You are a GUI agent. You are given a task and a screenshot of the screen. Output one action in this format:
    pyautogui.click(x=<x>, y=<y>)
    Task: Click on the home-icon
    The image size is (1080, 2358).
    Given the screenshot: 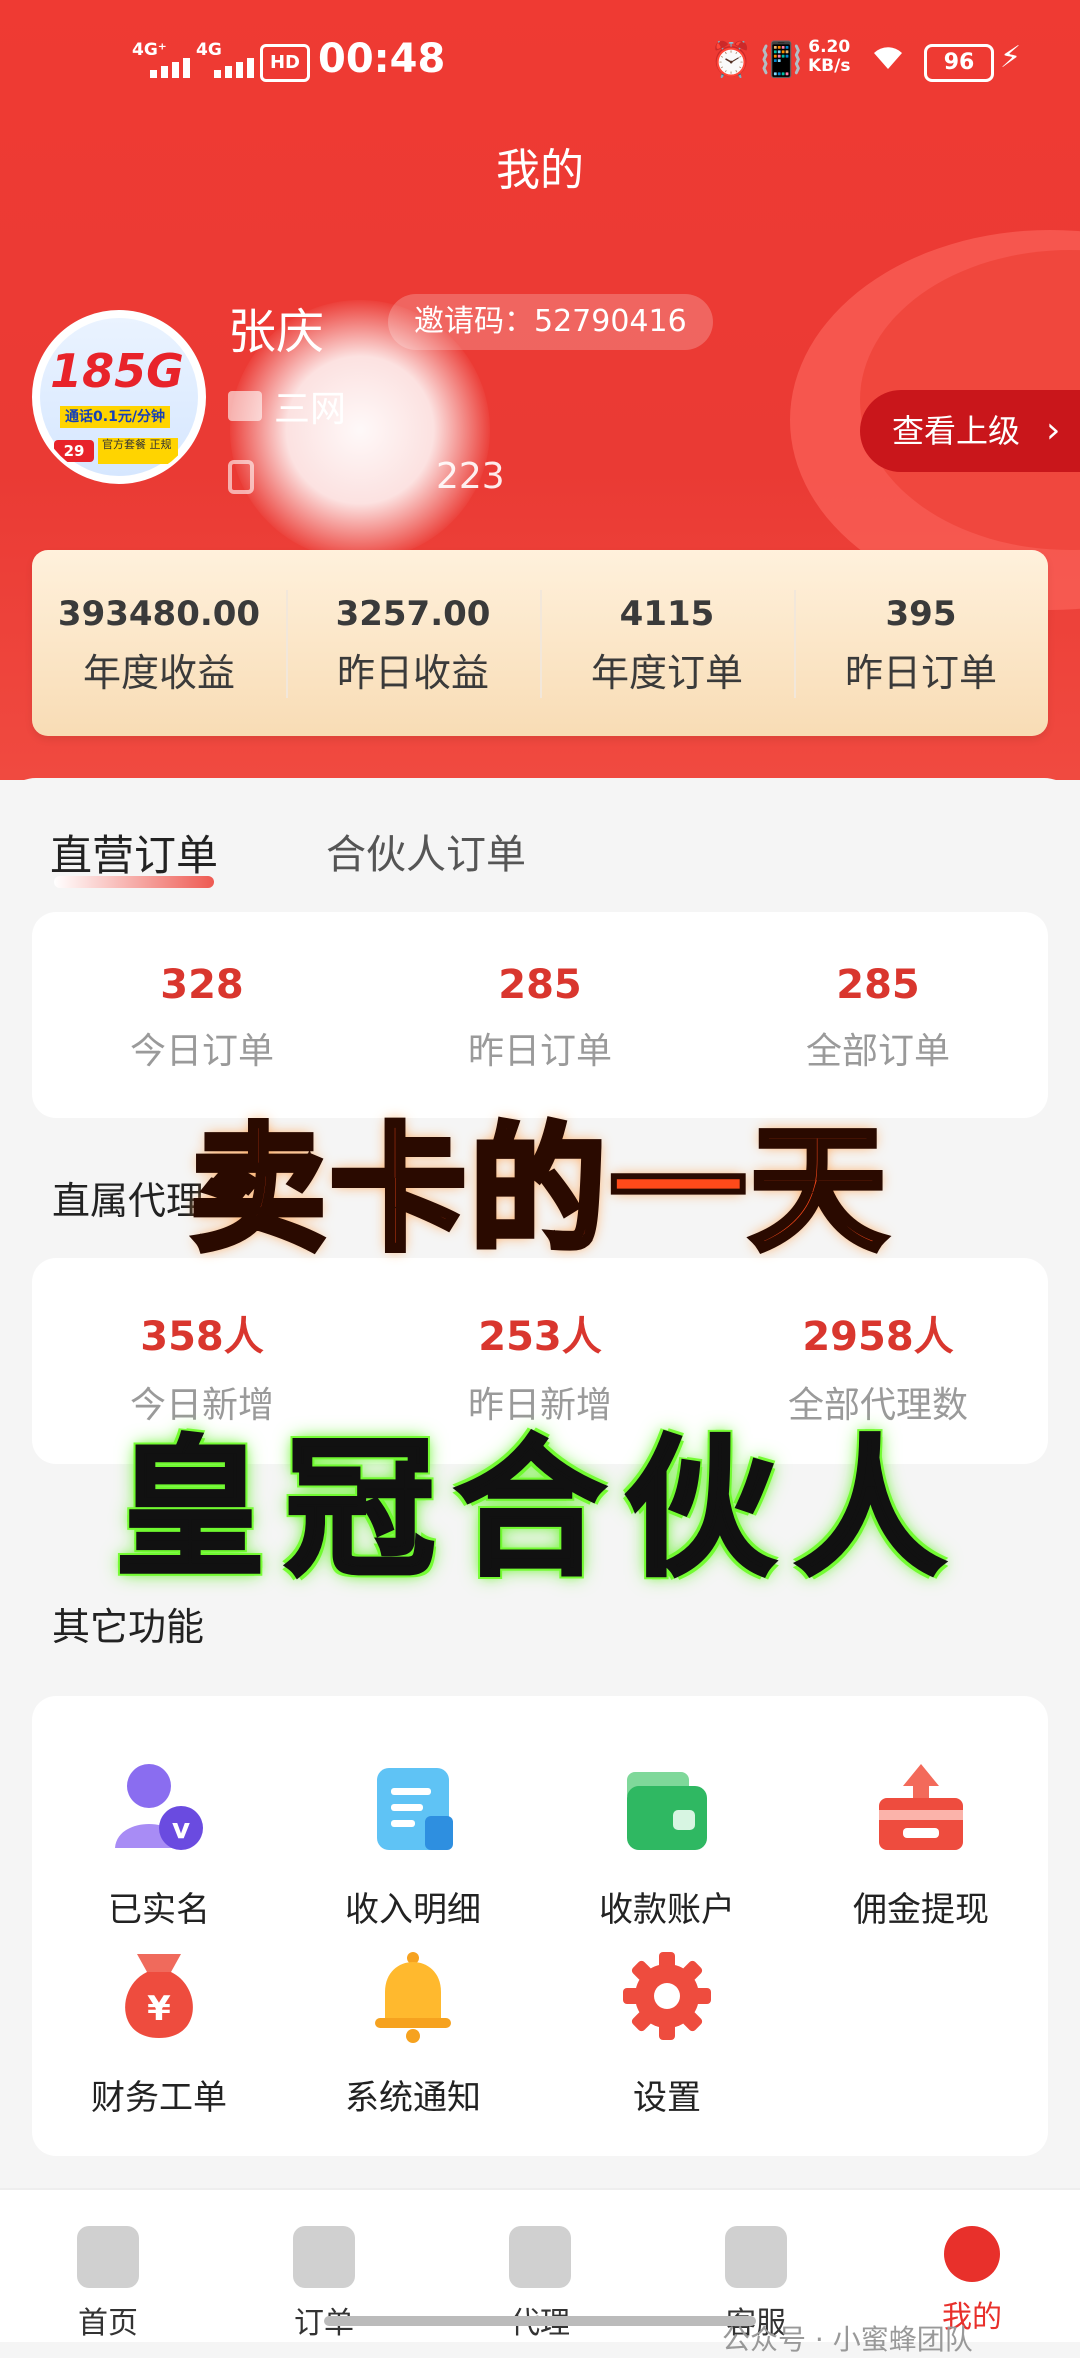 What is the action you would take?
    pyautogui.click(x=108, y=2257)
    